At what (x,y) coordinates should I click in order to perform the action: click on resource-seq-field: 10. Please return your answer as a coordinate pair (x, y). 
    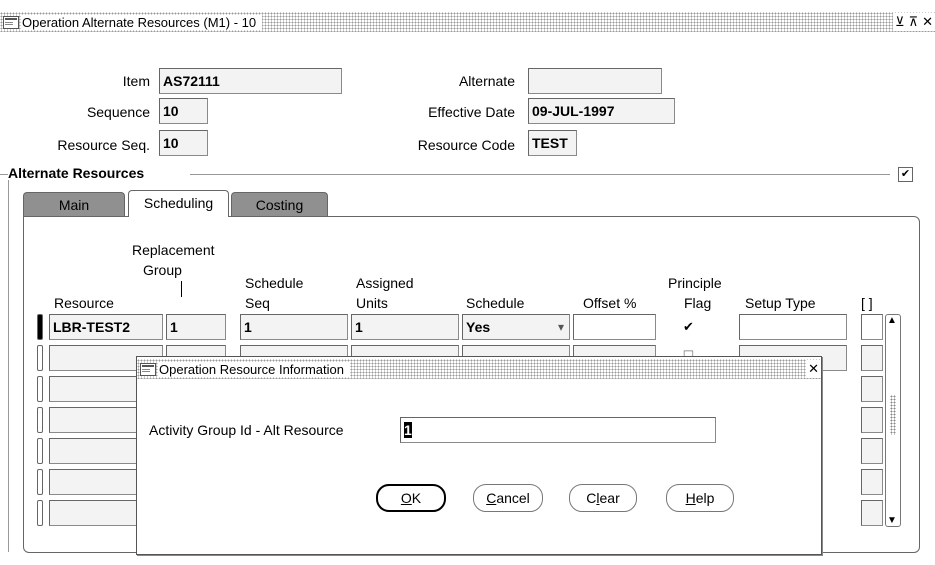
    Looking at the image, I should click on (183, 143).